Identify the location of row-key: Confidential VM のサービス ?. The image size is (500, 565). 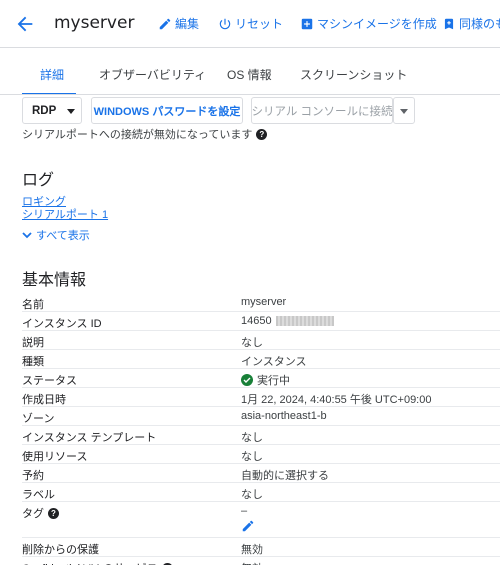
(97, 562).